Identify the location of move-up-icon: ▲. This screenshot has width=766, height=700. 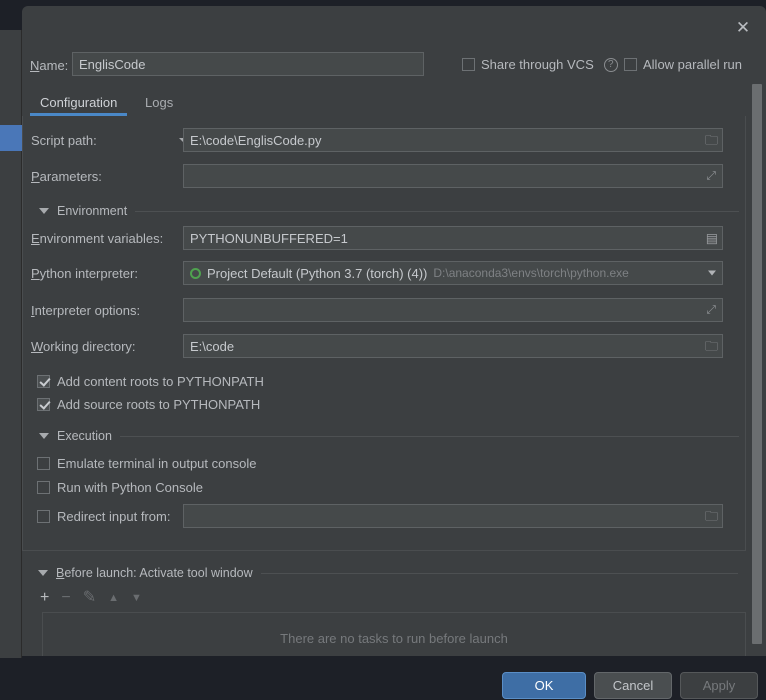
(113, 597).